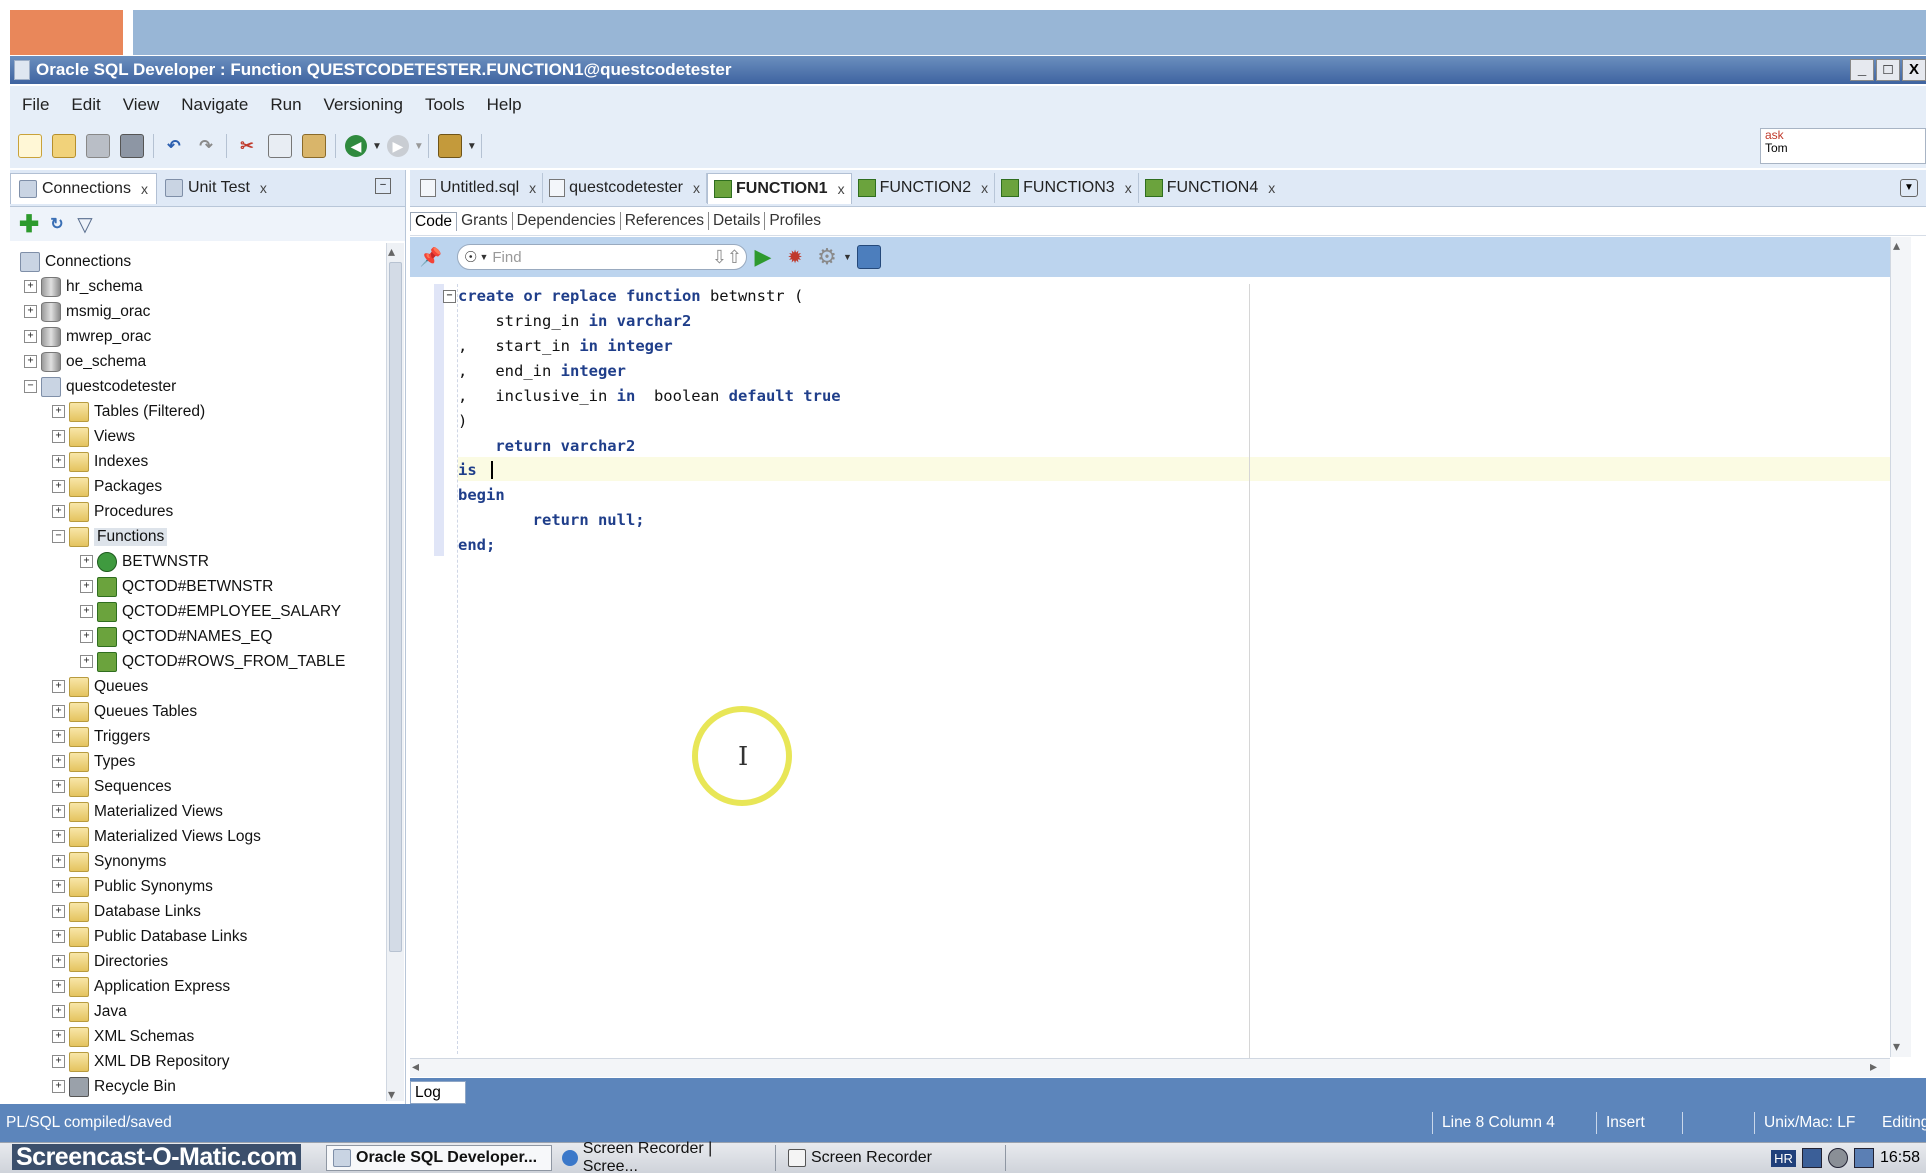 This screenshot has width=1926, height=1176. Describe the element at coordinates (156, 836) in the screenshot. I see `tree-item: + Materialized Views Logs` at that location.